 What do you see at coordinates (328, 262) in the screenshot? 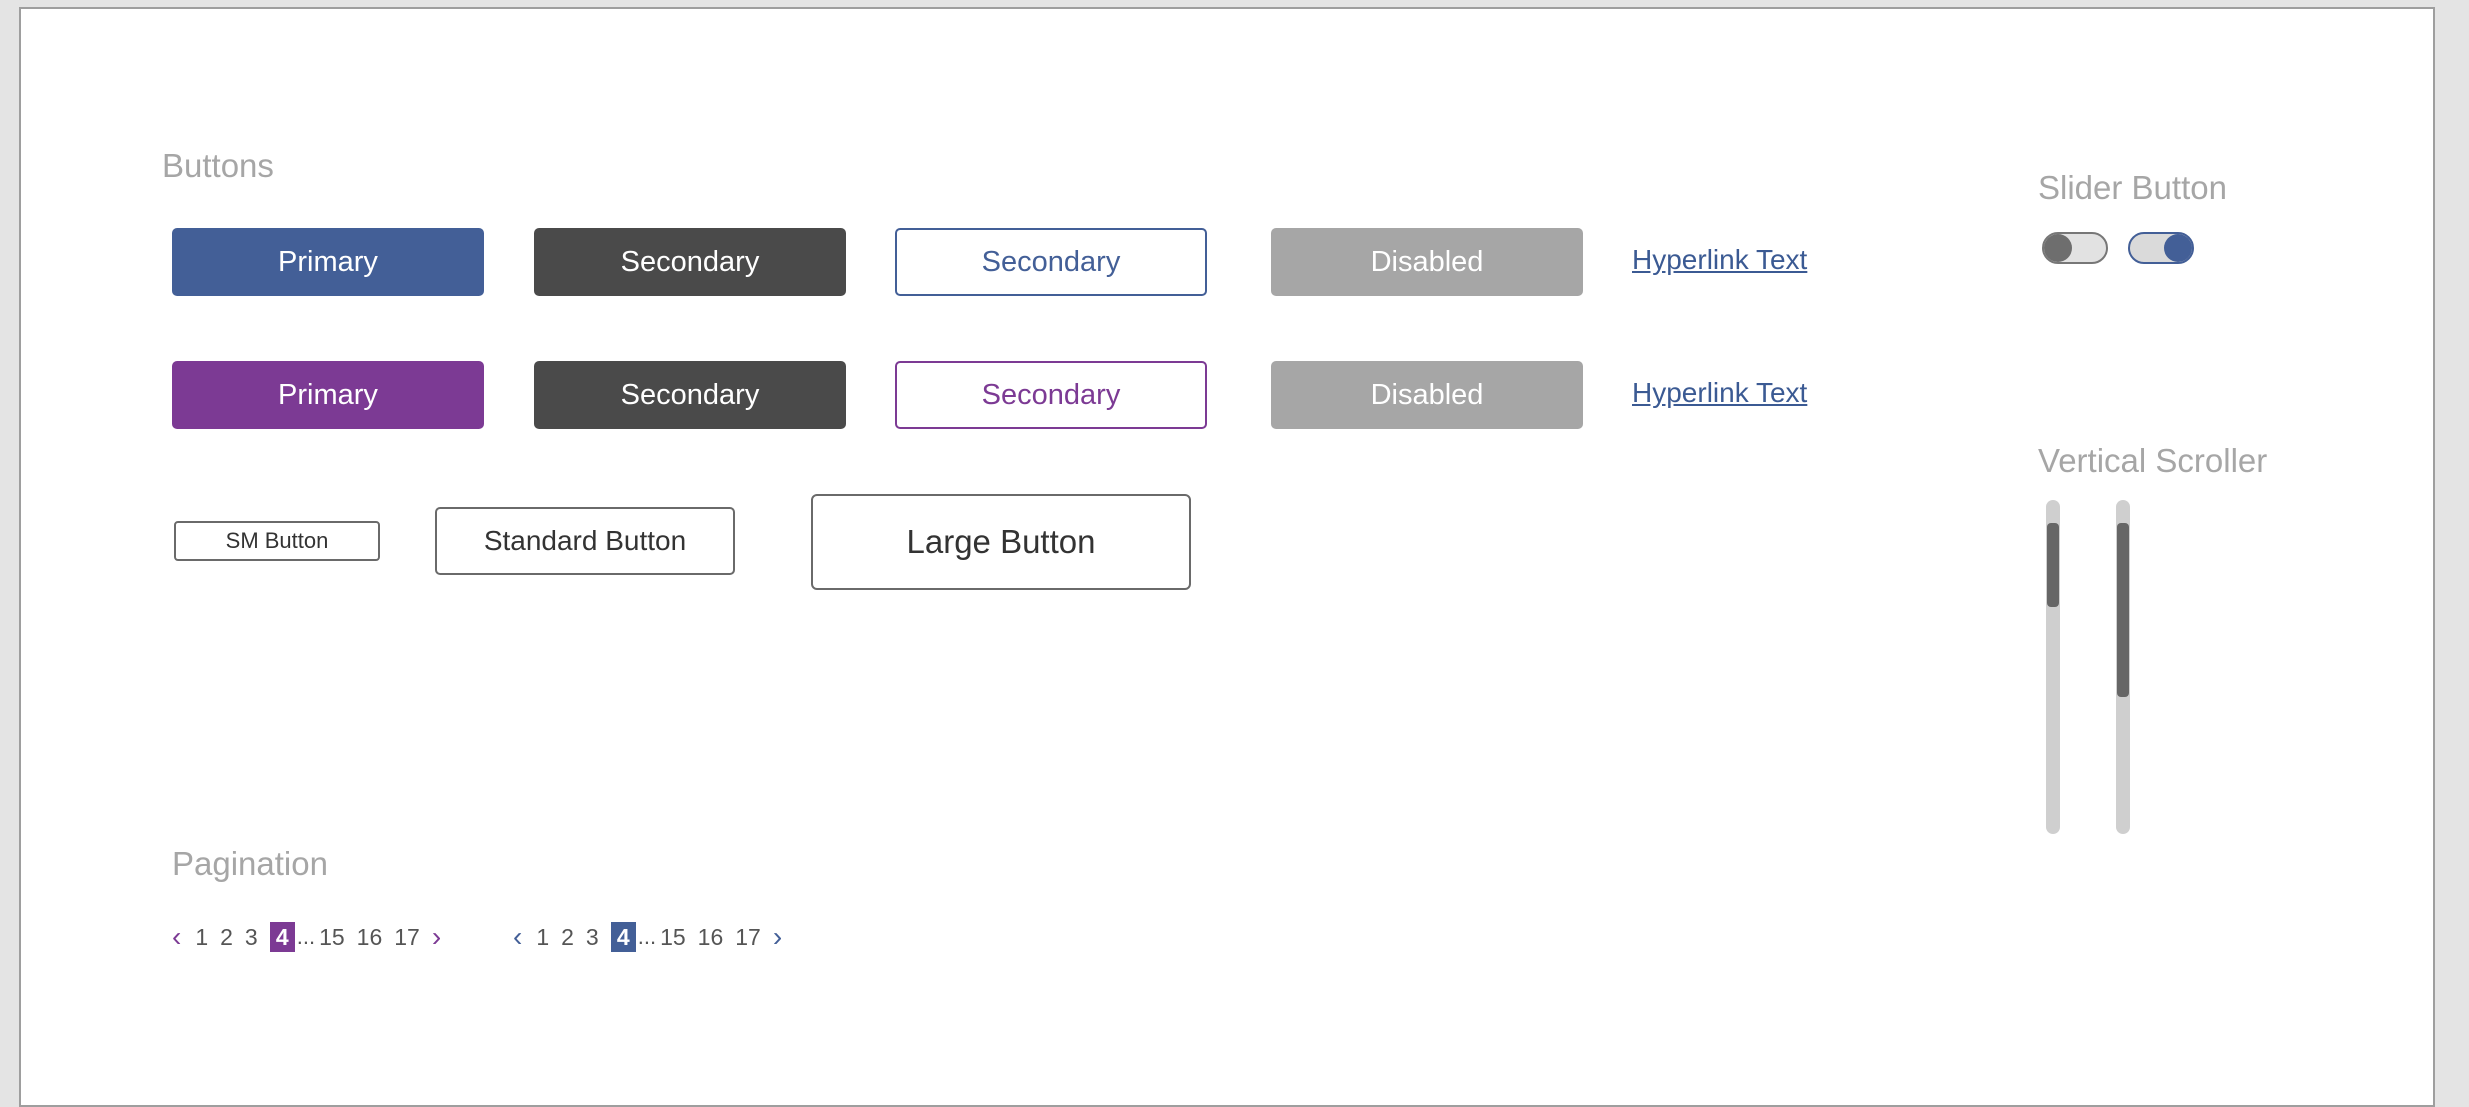
I see `primary-button-blue: Primary` at bounding box center [328, 262].